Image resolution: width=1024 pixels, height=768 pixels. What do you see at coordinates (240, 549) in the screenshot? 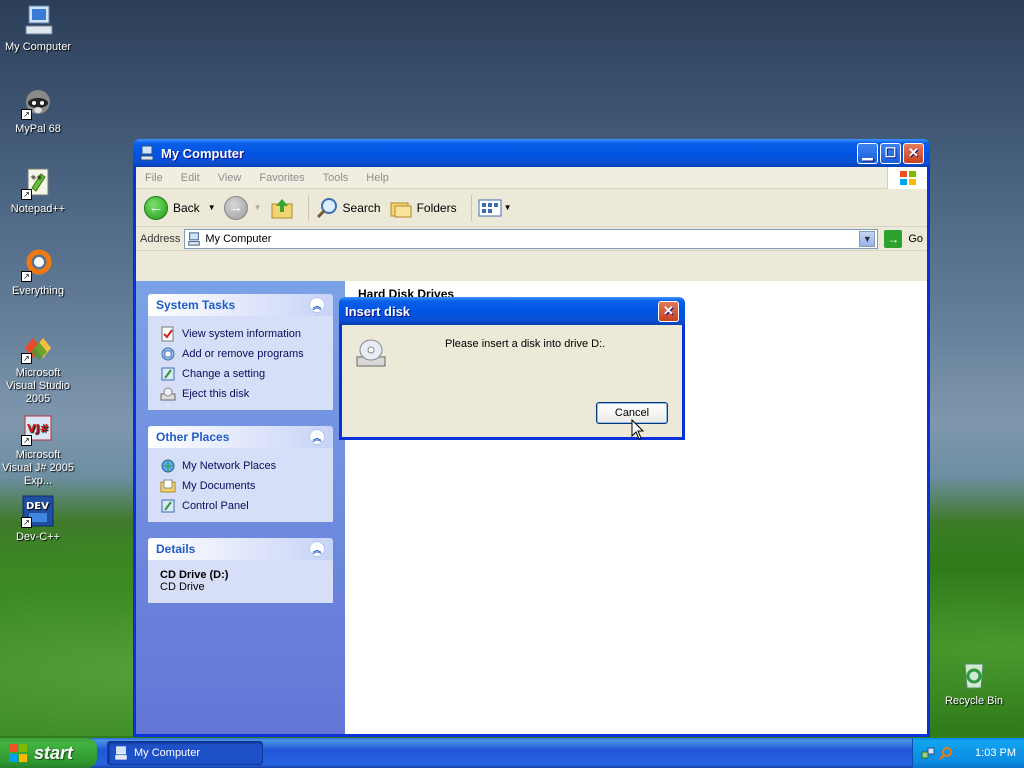
I see `details-header: Details ︽` at bounding box center [240, 549].